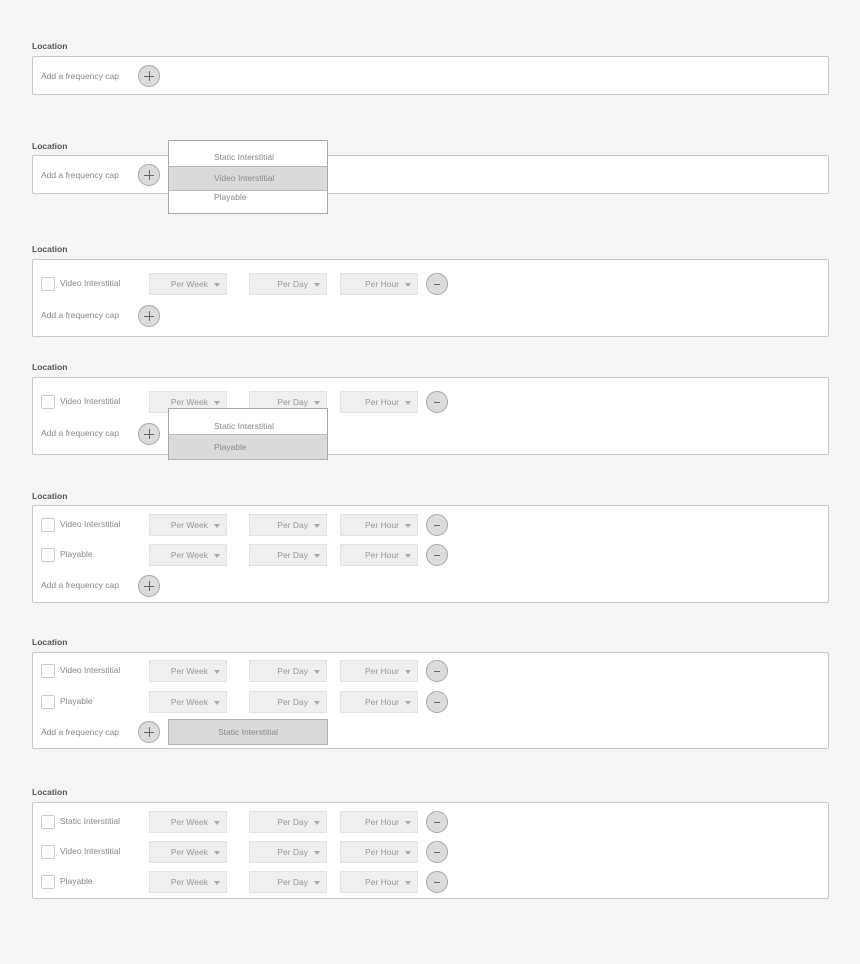 This screenshot has width=860, height=964. Describe the element at coordinates (90, 821) in the screenshot. I see `ad-type-label: Static Interstitial` at that location.